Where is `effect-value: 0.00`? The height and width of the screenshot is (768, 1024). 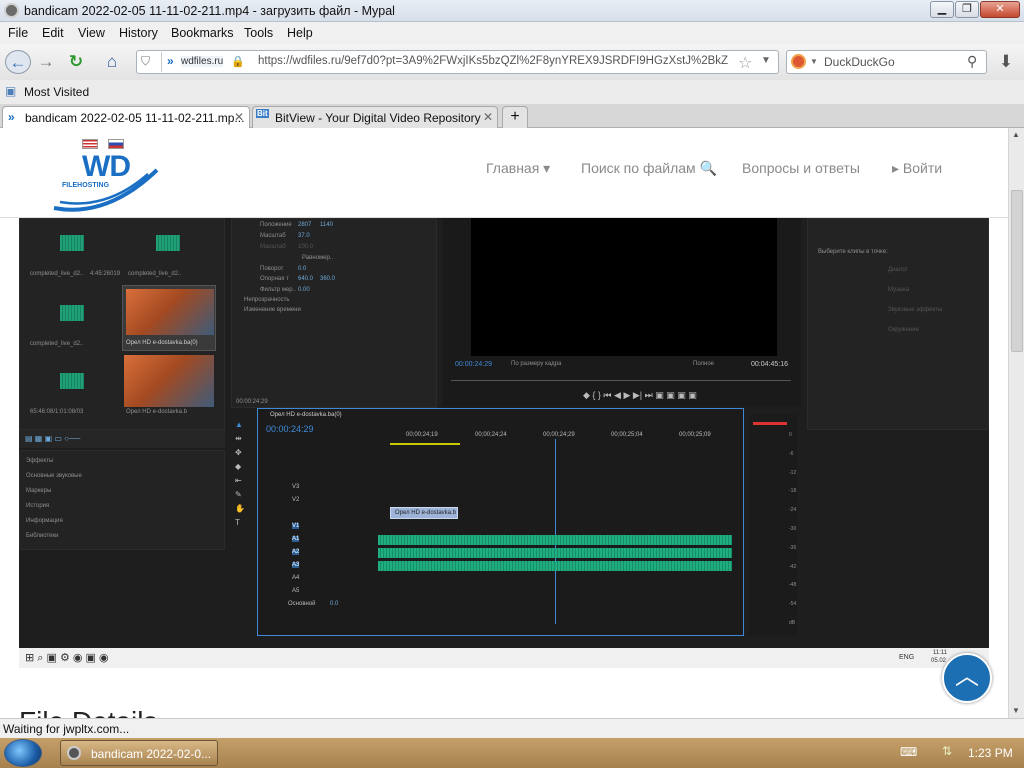
effect-value: 0.00 is located at coordinates (304, 290).